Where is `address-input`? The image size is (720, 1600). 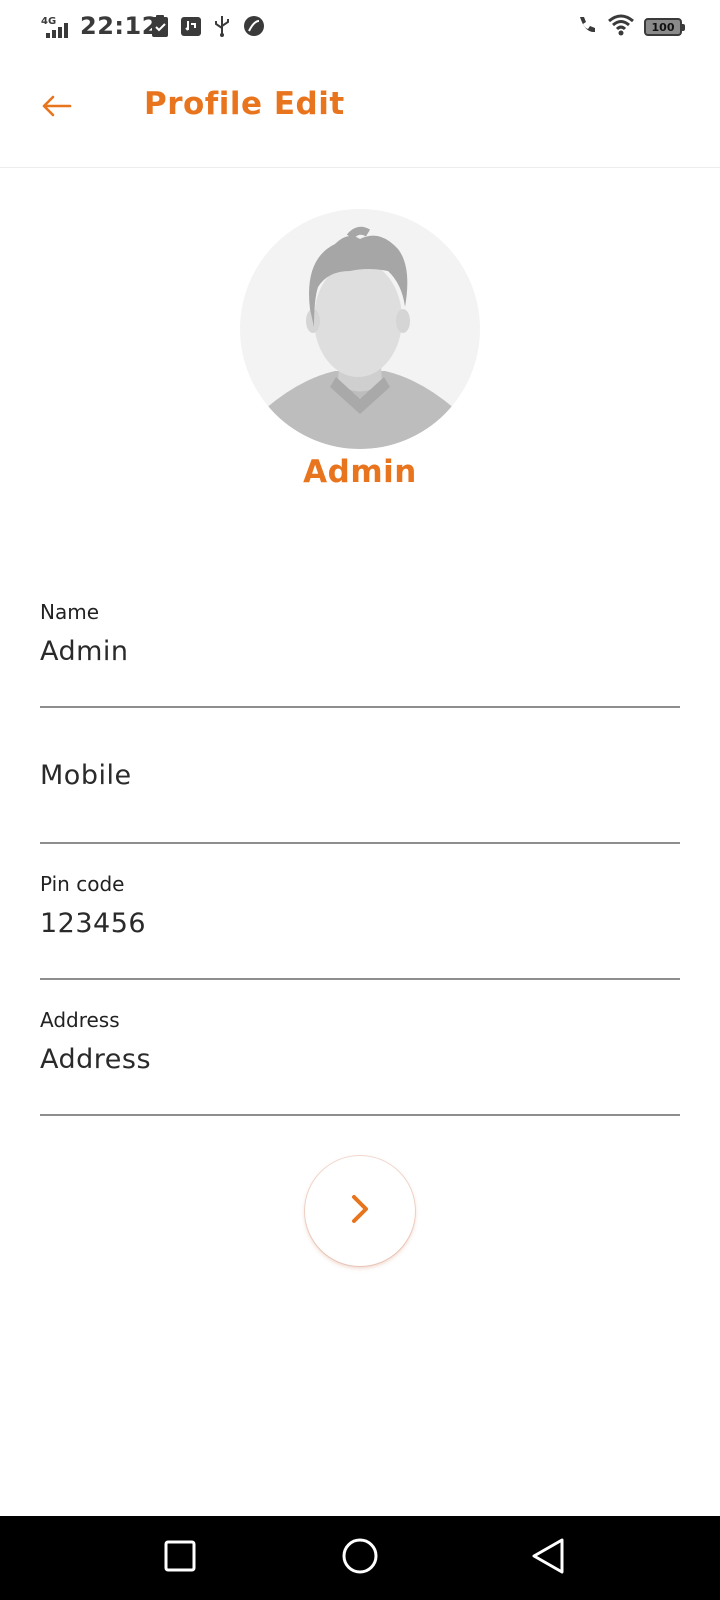
address-input is located at coordinates (360, 1059).